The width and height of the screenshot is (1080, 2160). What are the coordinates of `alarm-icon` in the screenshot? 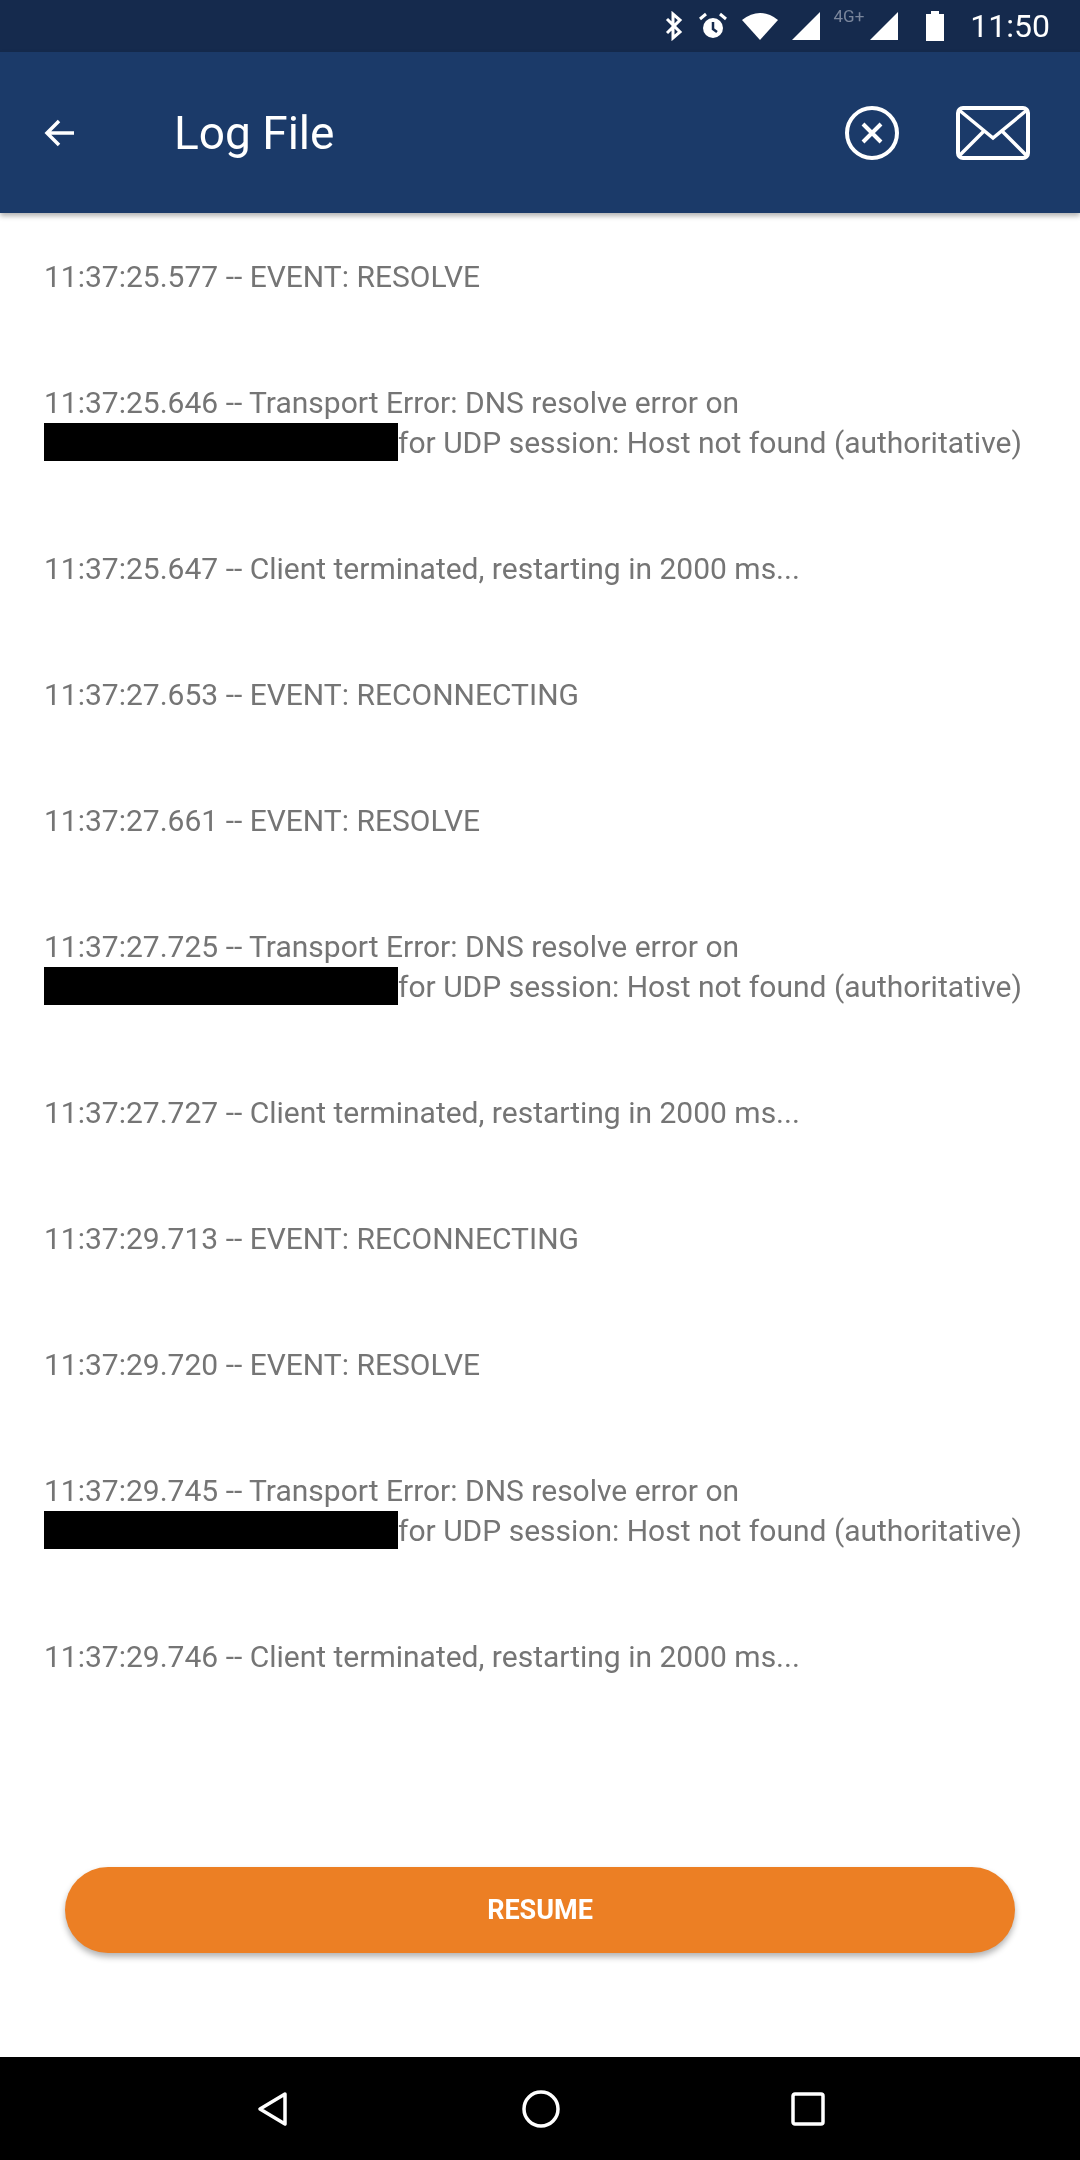 It's located at (712, 26).